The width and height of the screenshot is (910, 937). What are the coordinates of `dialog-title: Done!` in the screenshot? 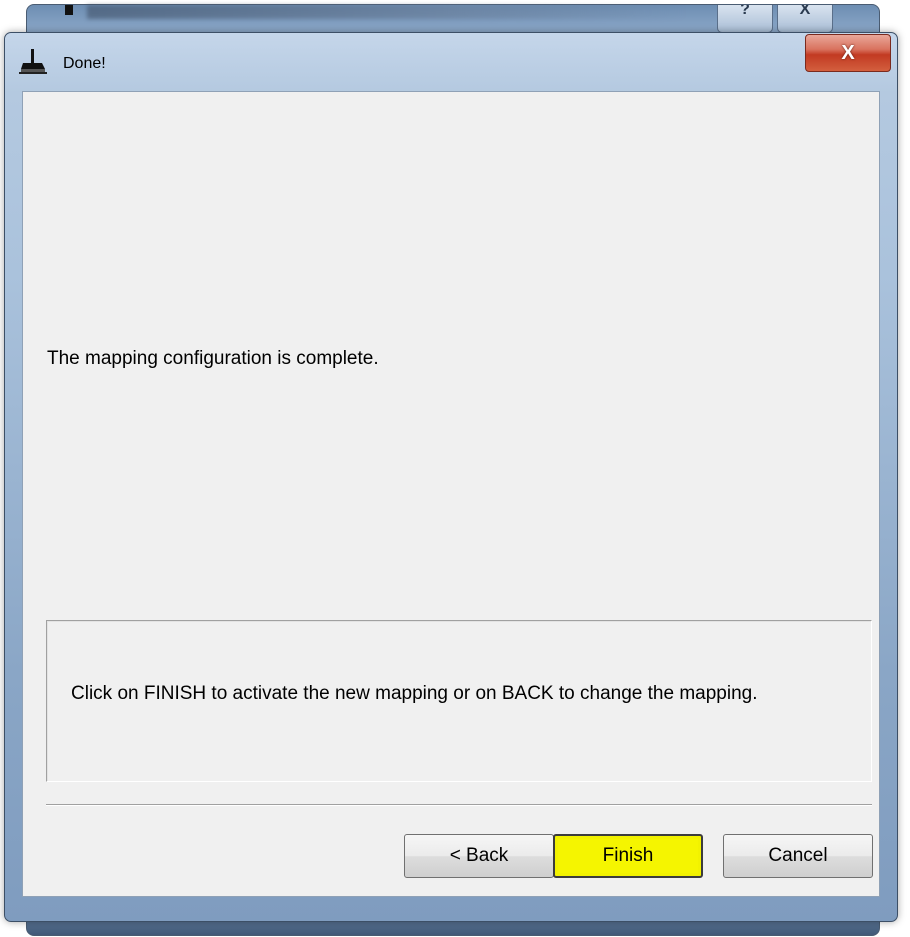 It's located at (84, 63).